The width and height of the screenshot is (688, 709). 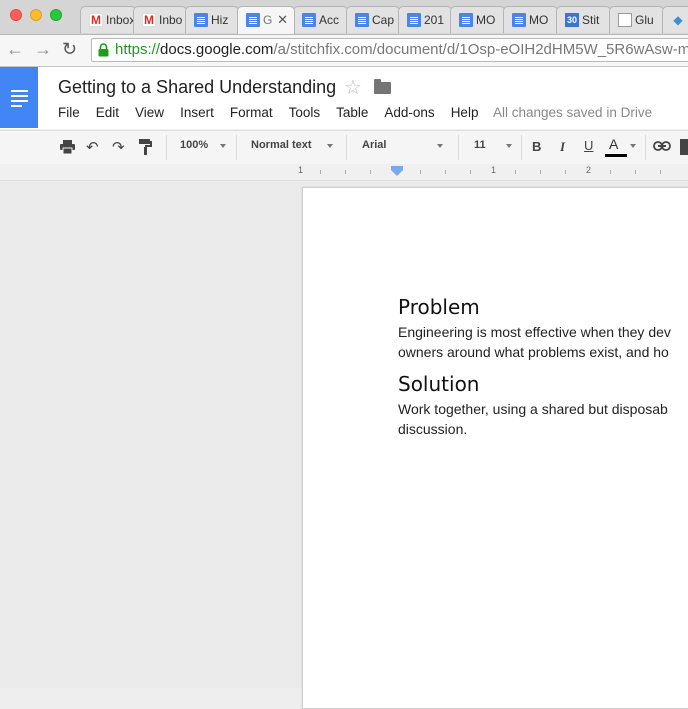 What do you see at coordinates (171, 20) in the screenshot?
I see `tab-label: Inbo` at bounding box center [171, 20].